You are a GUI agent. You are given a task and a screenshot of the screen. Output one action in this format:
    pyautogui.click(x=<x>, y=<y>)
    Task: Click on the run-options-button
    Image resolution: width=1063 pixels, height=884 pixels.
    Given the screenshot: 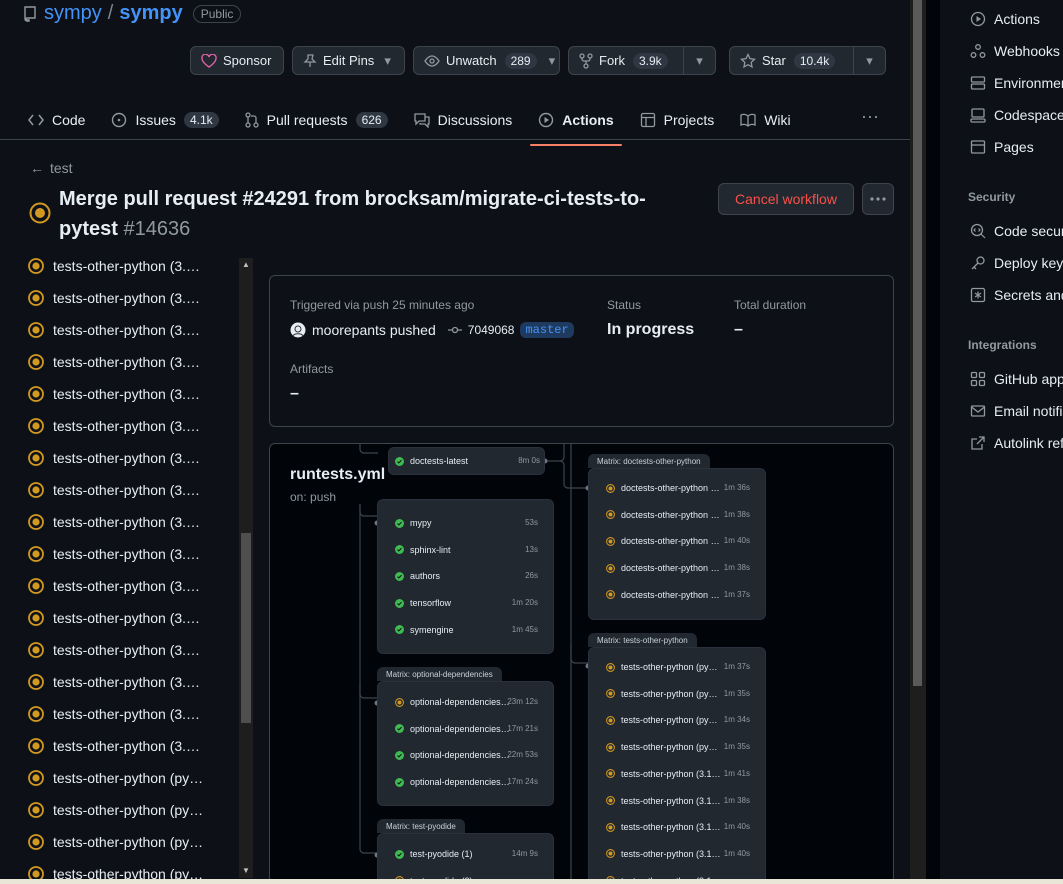 What is the action you would take?
    pyautogui.click(x=878, y=199)
    